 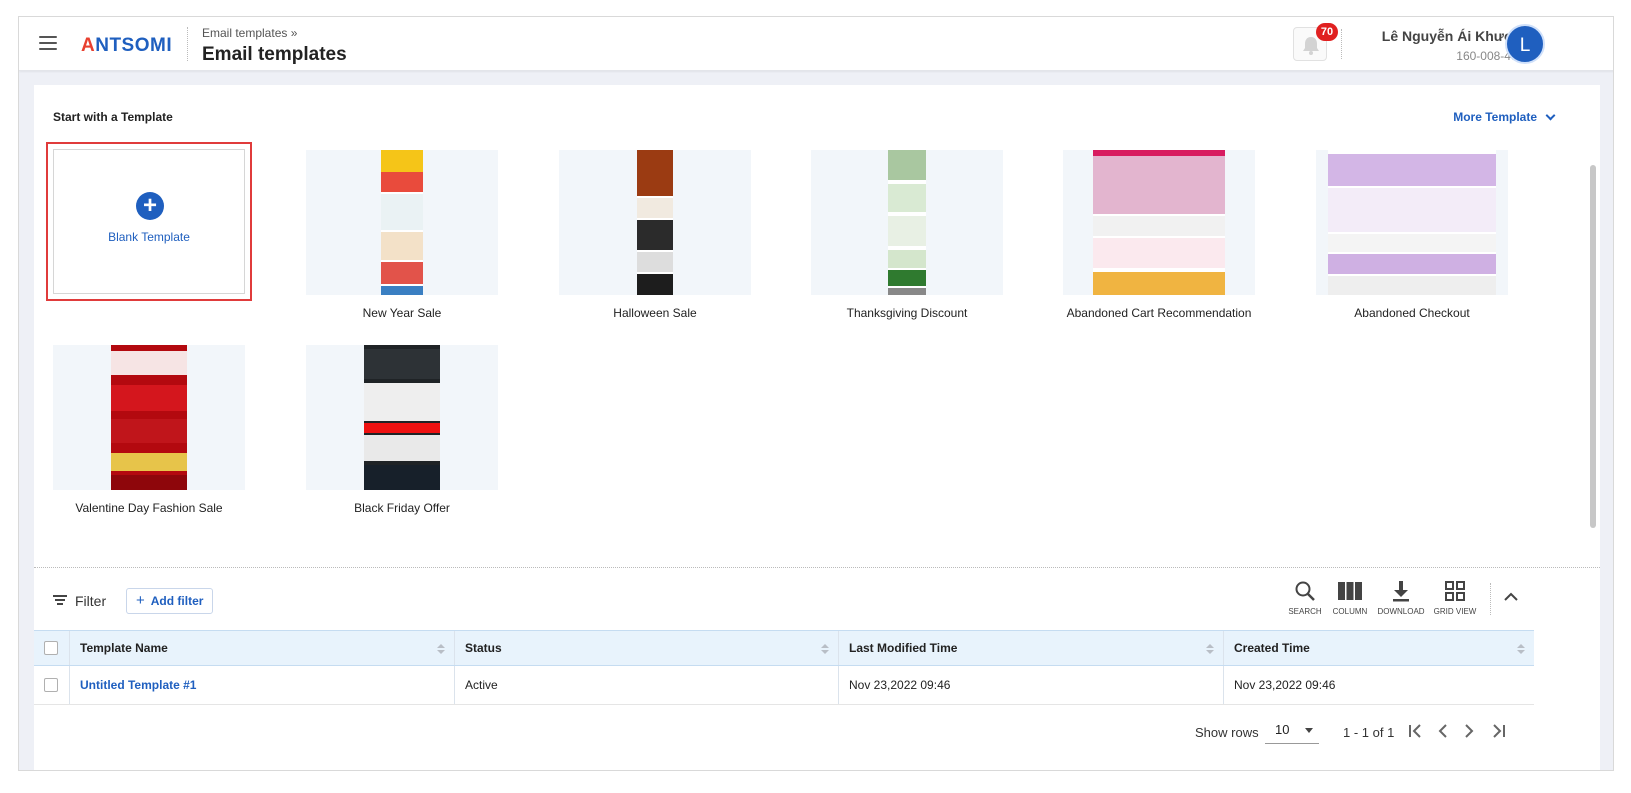 I want to click on filter-label: Filter, so click(x=91, y=601).